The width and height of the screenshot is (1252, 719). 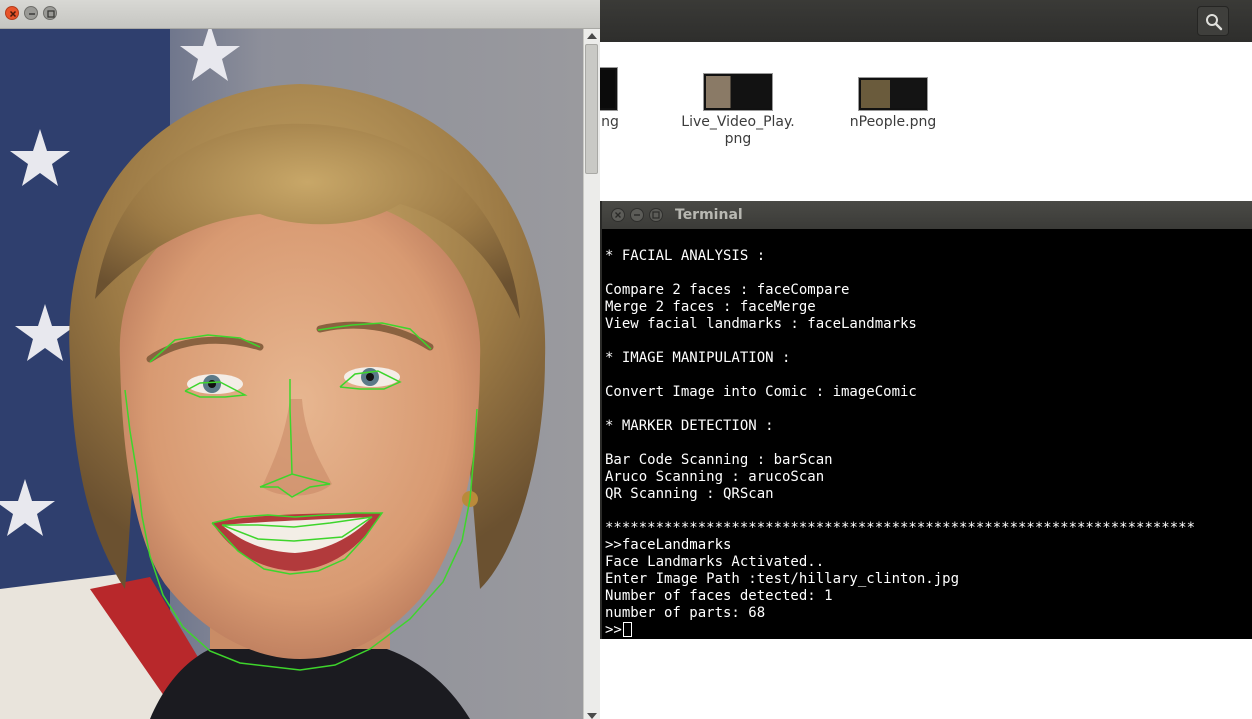 What do you see at coordinates (927, 215) in the screenshot?
I see `terminal-titlebar: Terminal` at bounding box center [927, 215].